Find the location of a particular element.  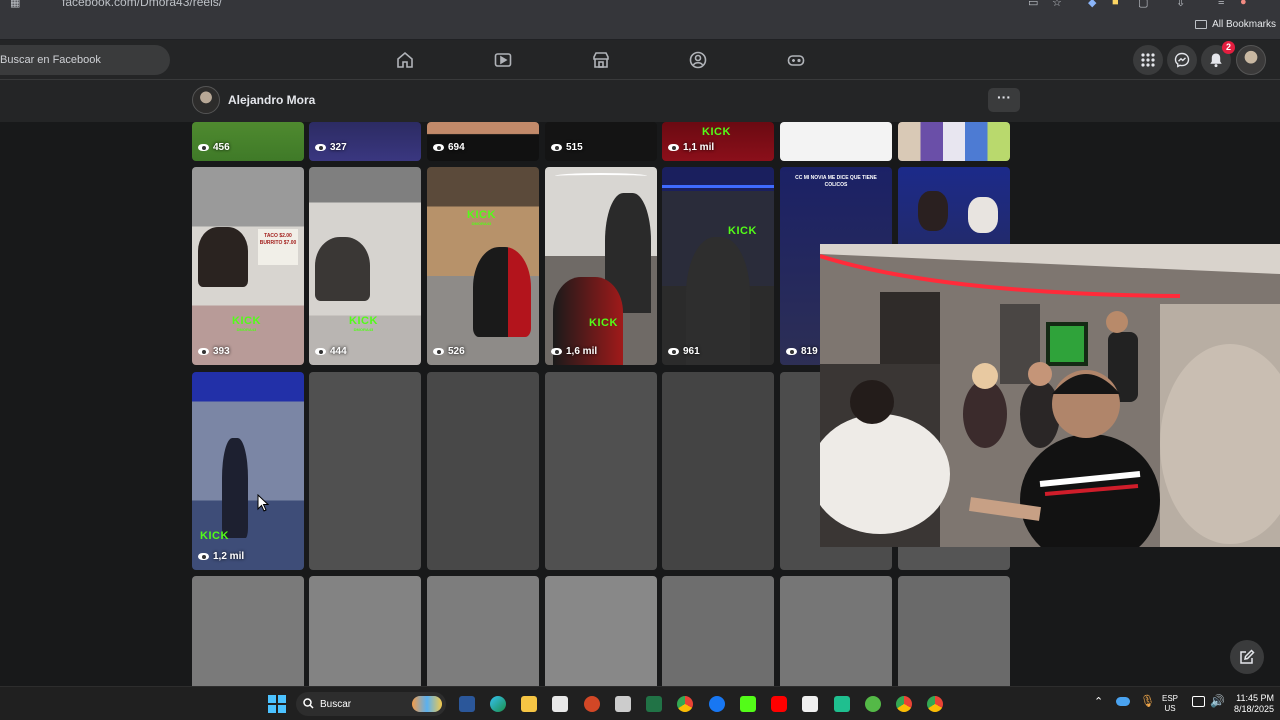

notifications-button: 2 is located at coordinates (1218, 58).